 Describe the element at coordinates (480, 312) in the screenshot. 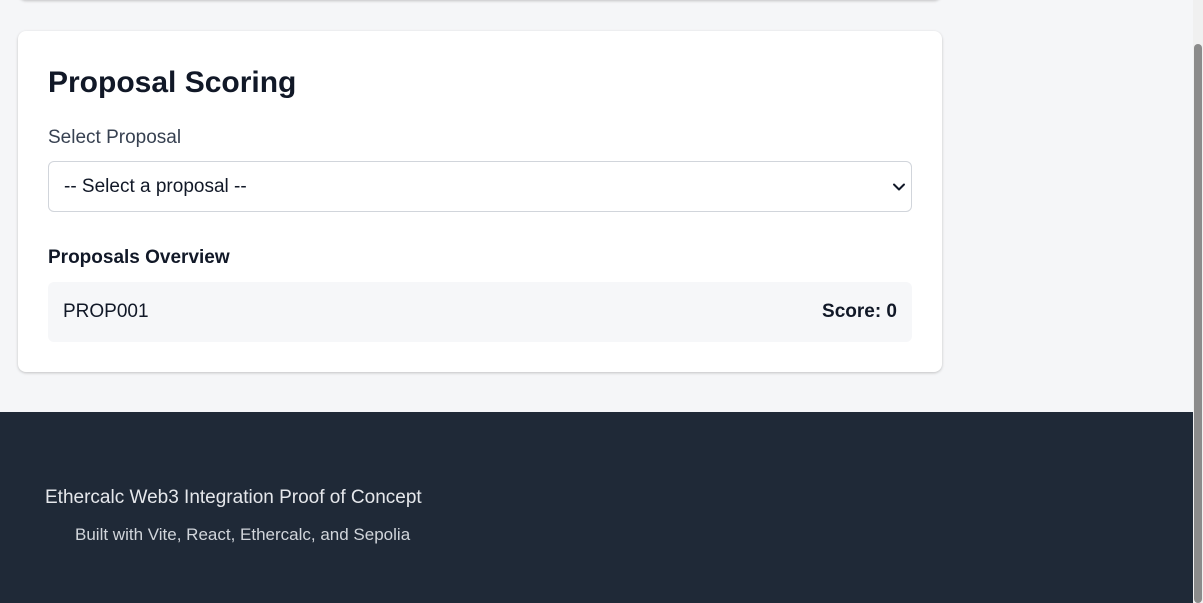

I see `list-item: PROP001 Score: 0` at that location.